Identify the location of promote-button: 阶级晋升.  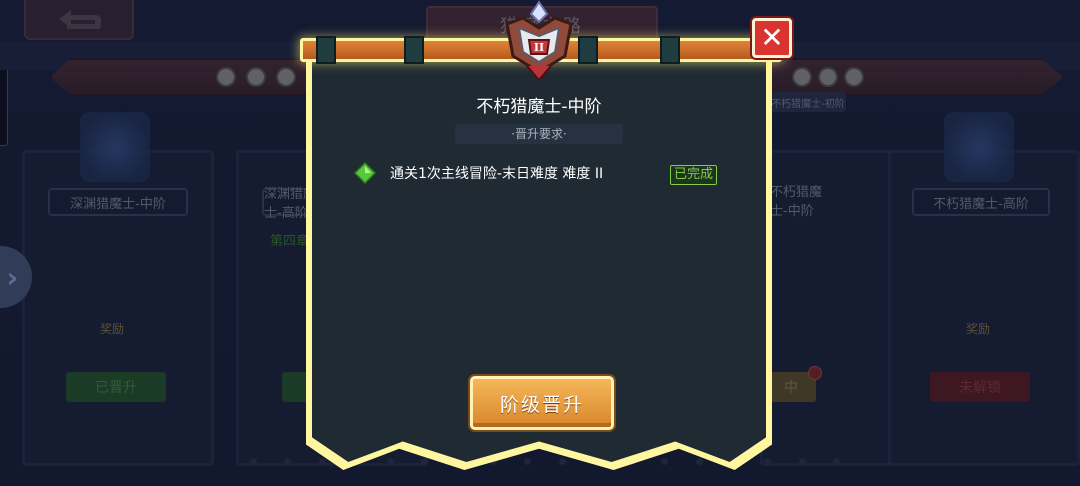
(542, 403).